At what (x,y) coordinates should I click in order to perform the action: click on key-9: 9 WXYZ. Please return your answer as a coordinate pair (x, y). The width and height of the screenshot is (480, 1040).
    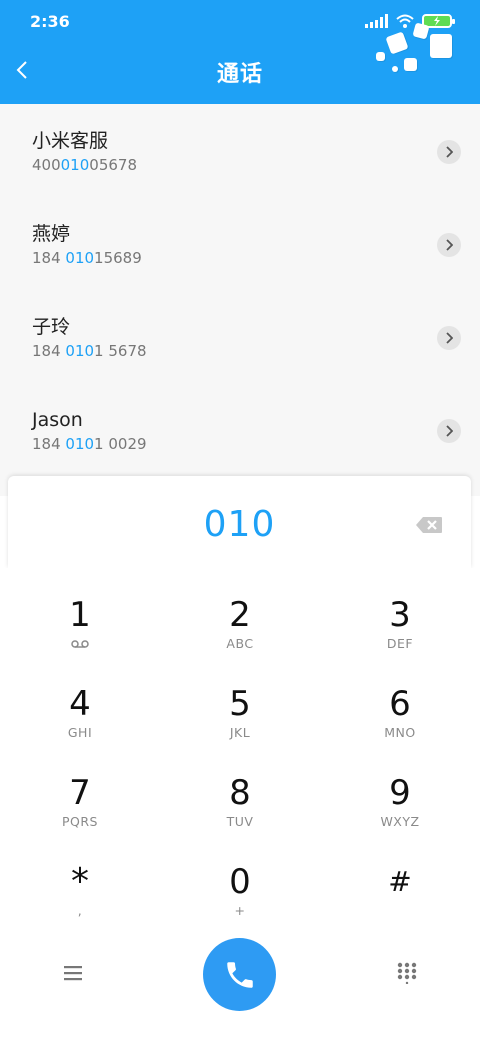
    Looking at the image, I should click on (400, 790).